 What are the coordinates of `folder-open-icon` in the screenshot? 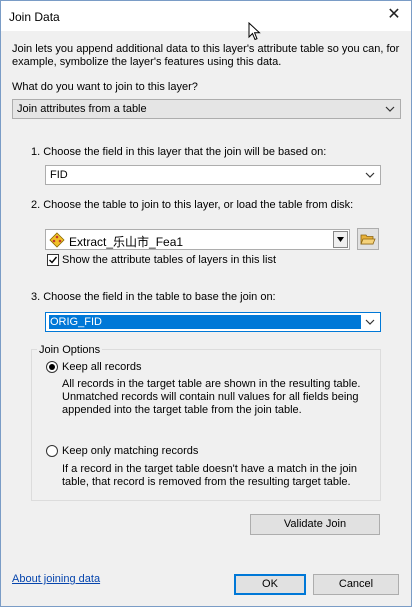 It's located at (368, 239).